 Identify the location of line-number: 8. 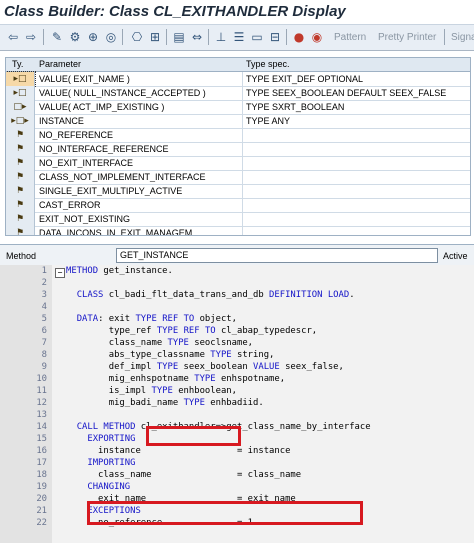
(44, 355).